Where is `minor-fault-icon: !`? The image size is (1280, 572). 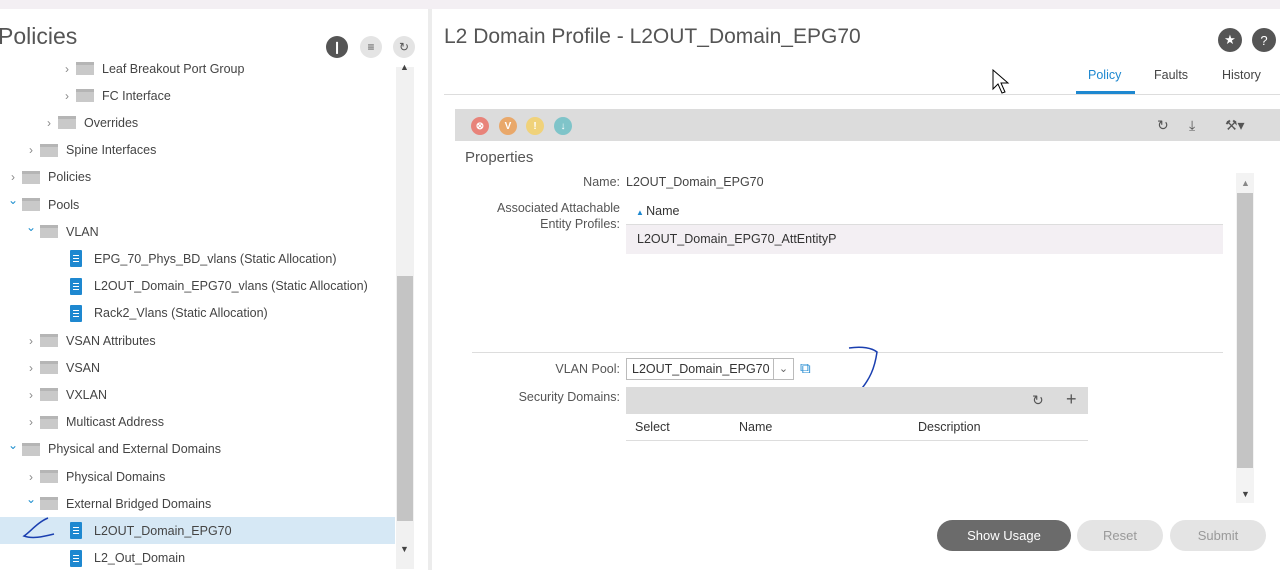
minor-fault-icon: ! is located at coordinates (535, 126).